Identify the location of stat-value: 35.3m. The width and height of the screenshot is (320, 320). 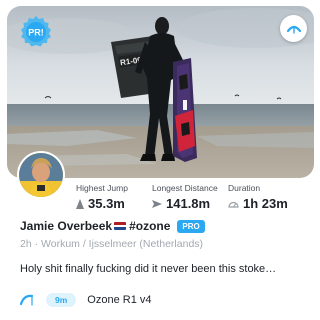
(106, 203).